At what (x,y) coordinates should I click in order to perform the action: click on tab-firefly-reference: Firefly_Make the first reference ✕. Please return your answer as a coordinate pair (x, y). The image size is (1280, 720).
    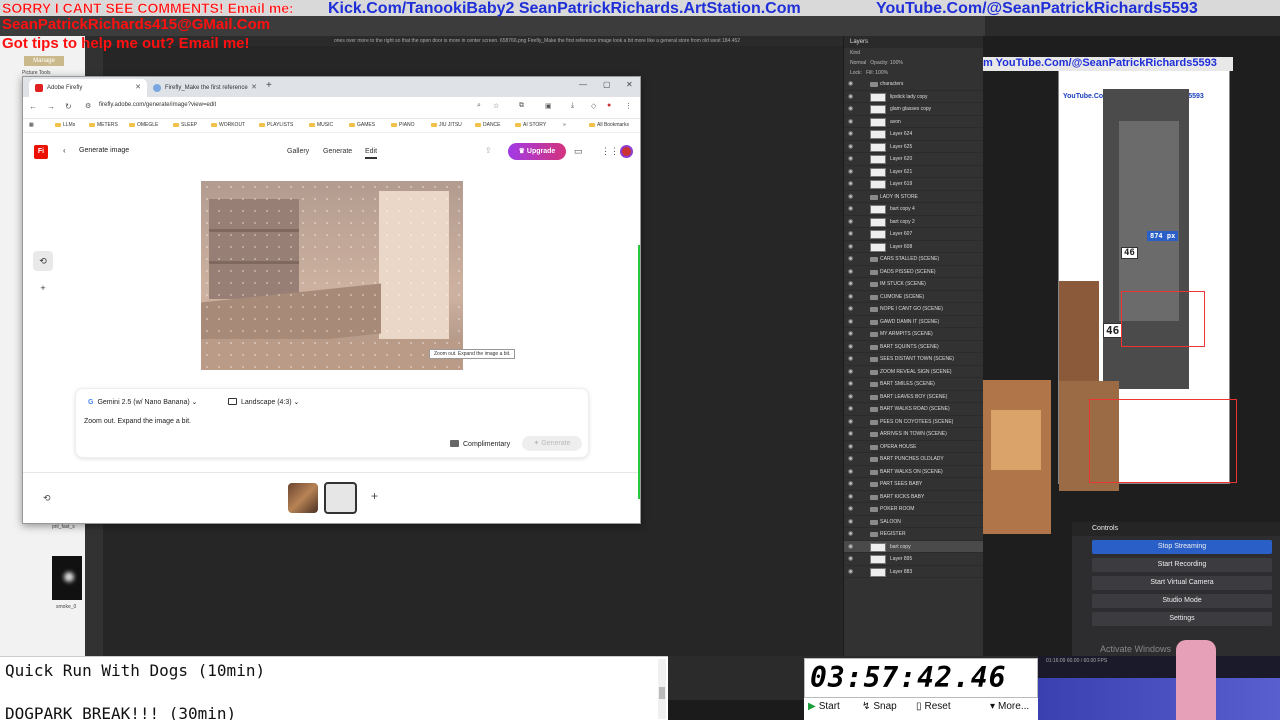
    Looking at the image, I should click on (205, 88).